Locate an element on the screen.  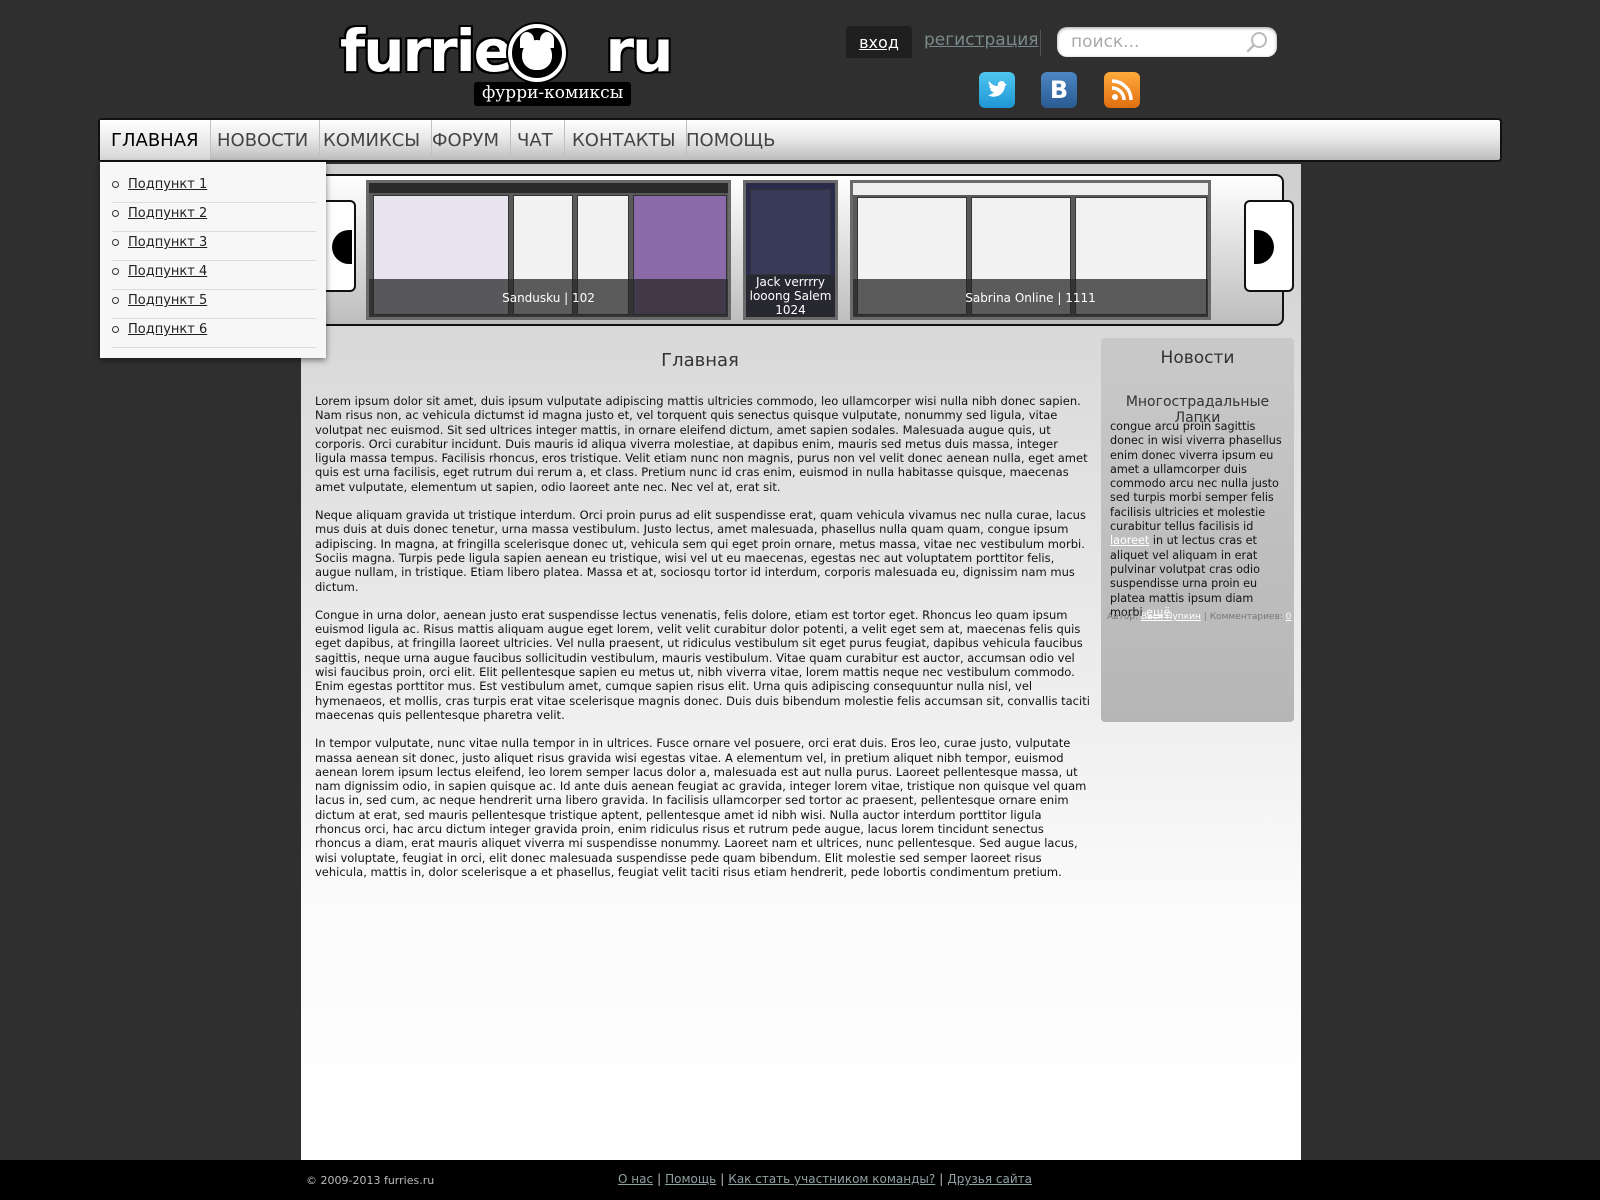
login-link: вход is located at coordinates (879, 42).